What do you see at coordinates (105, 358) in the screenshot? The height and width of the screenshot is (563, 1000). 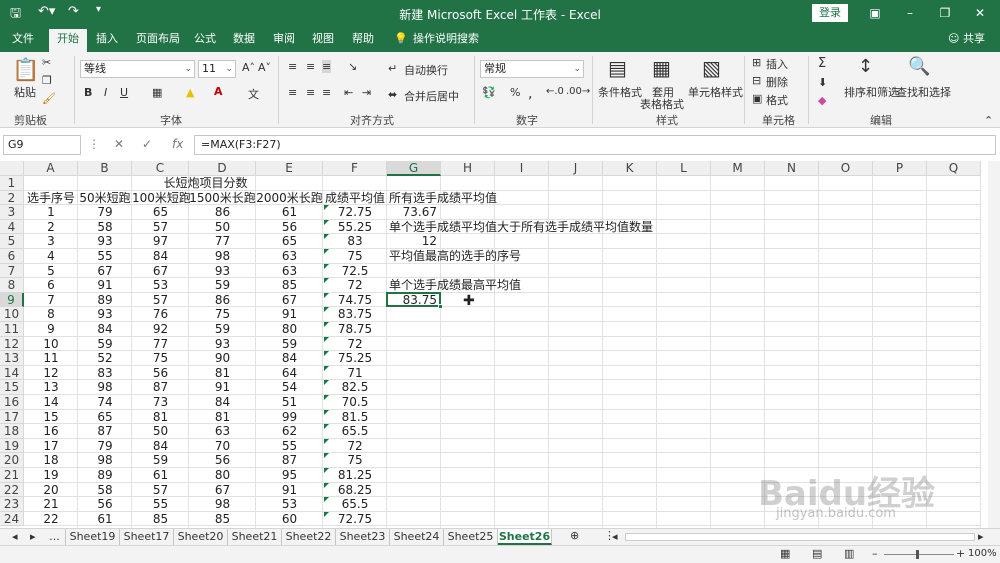 I see `table-cell: 52` at bounding box center [105, 358].